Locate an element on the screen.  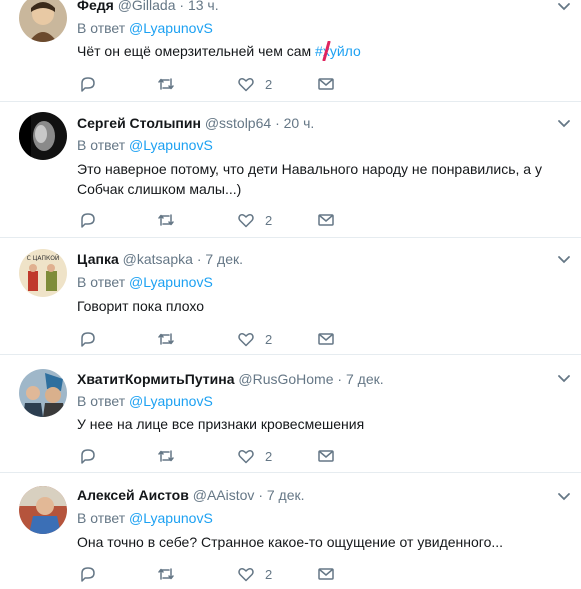
author-name: Цапка is located at coordinates (98, 259).